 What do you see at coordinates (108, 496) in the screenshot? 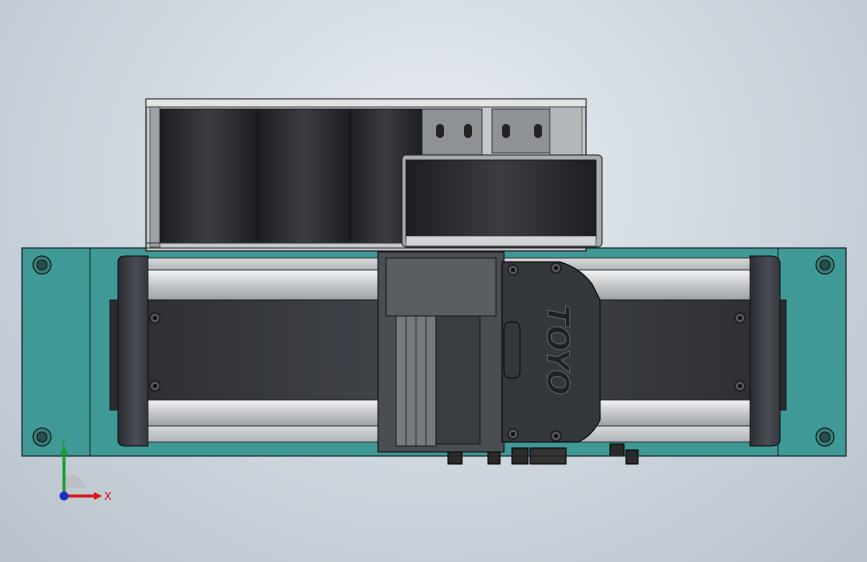
I see `x-axis-label: X` at bounding box center [108, 496].